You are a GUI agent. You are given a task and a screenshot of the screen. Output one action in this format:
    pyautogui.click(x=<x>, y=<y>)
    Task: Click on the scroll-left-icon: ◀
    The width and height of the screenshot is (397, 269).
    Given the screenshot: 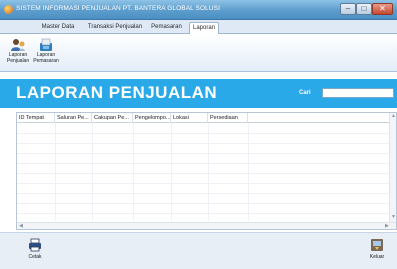 What is the action you would take?
    pyautogui.click(x=21, y=226)
    